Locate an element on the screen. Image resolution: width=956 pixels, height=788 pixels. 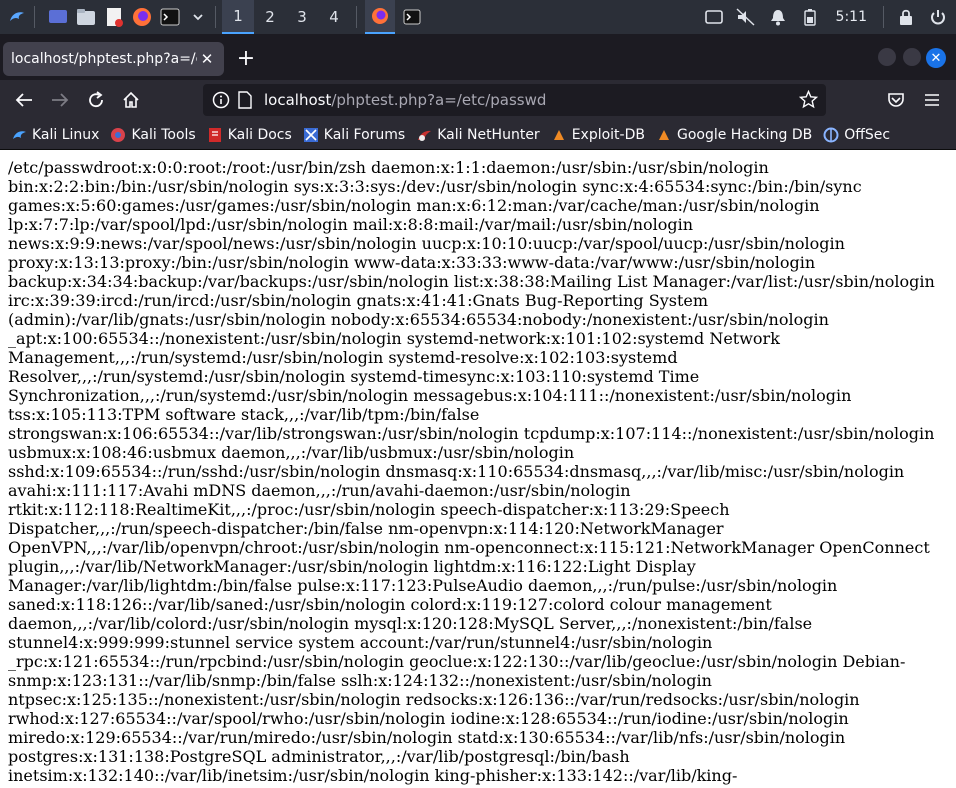
terminal-icon is located at coordinates (170, 17).